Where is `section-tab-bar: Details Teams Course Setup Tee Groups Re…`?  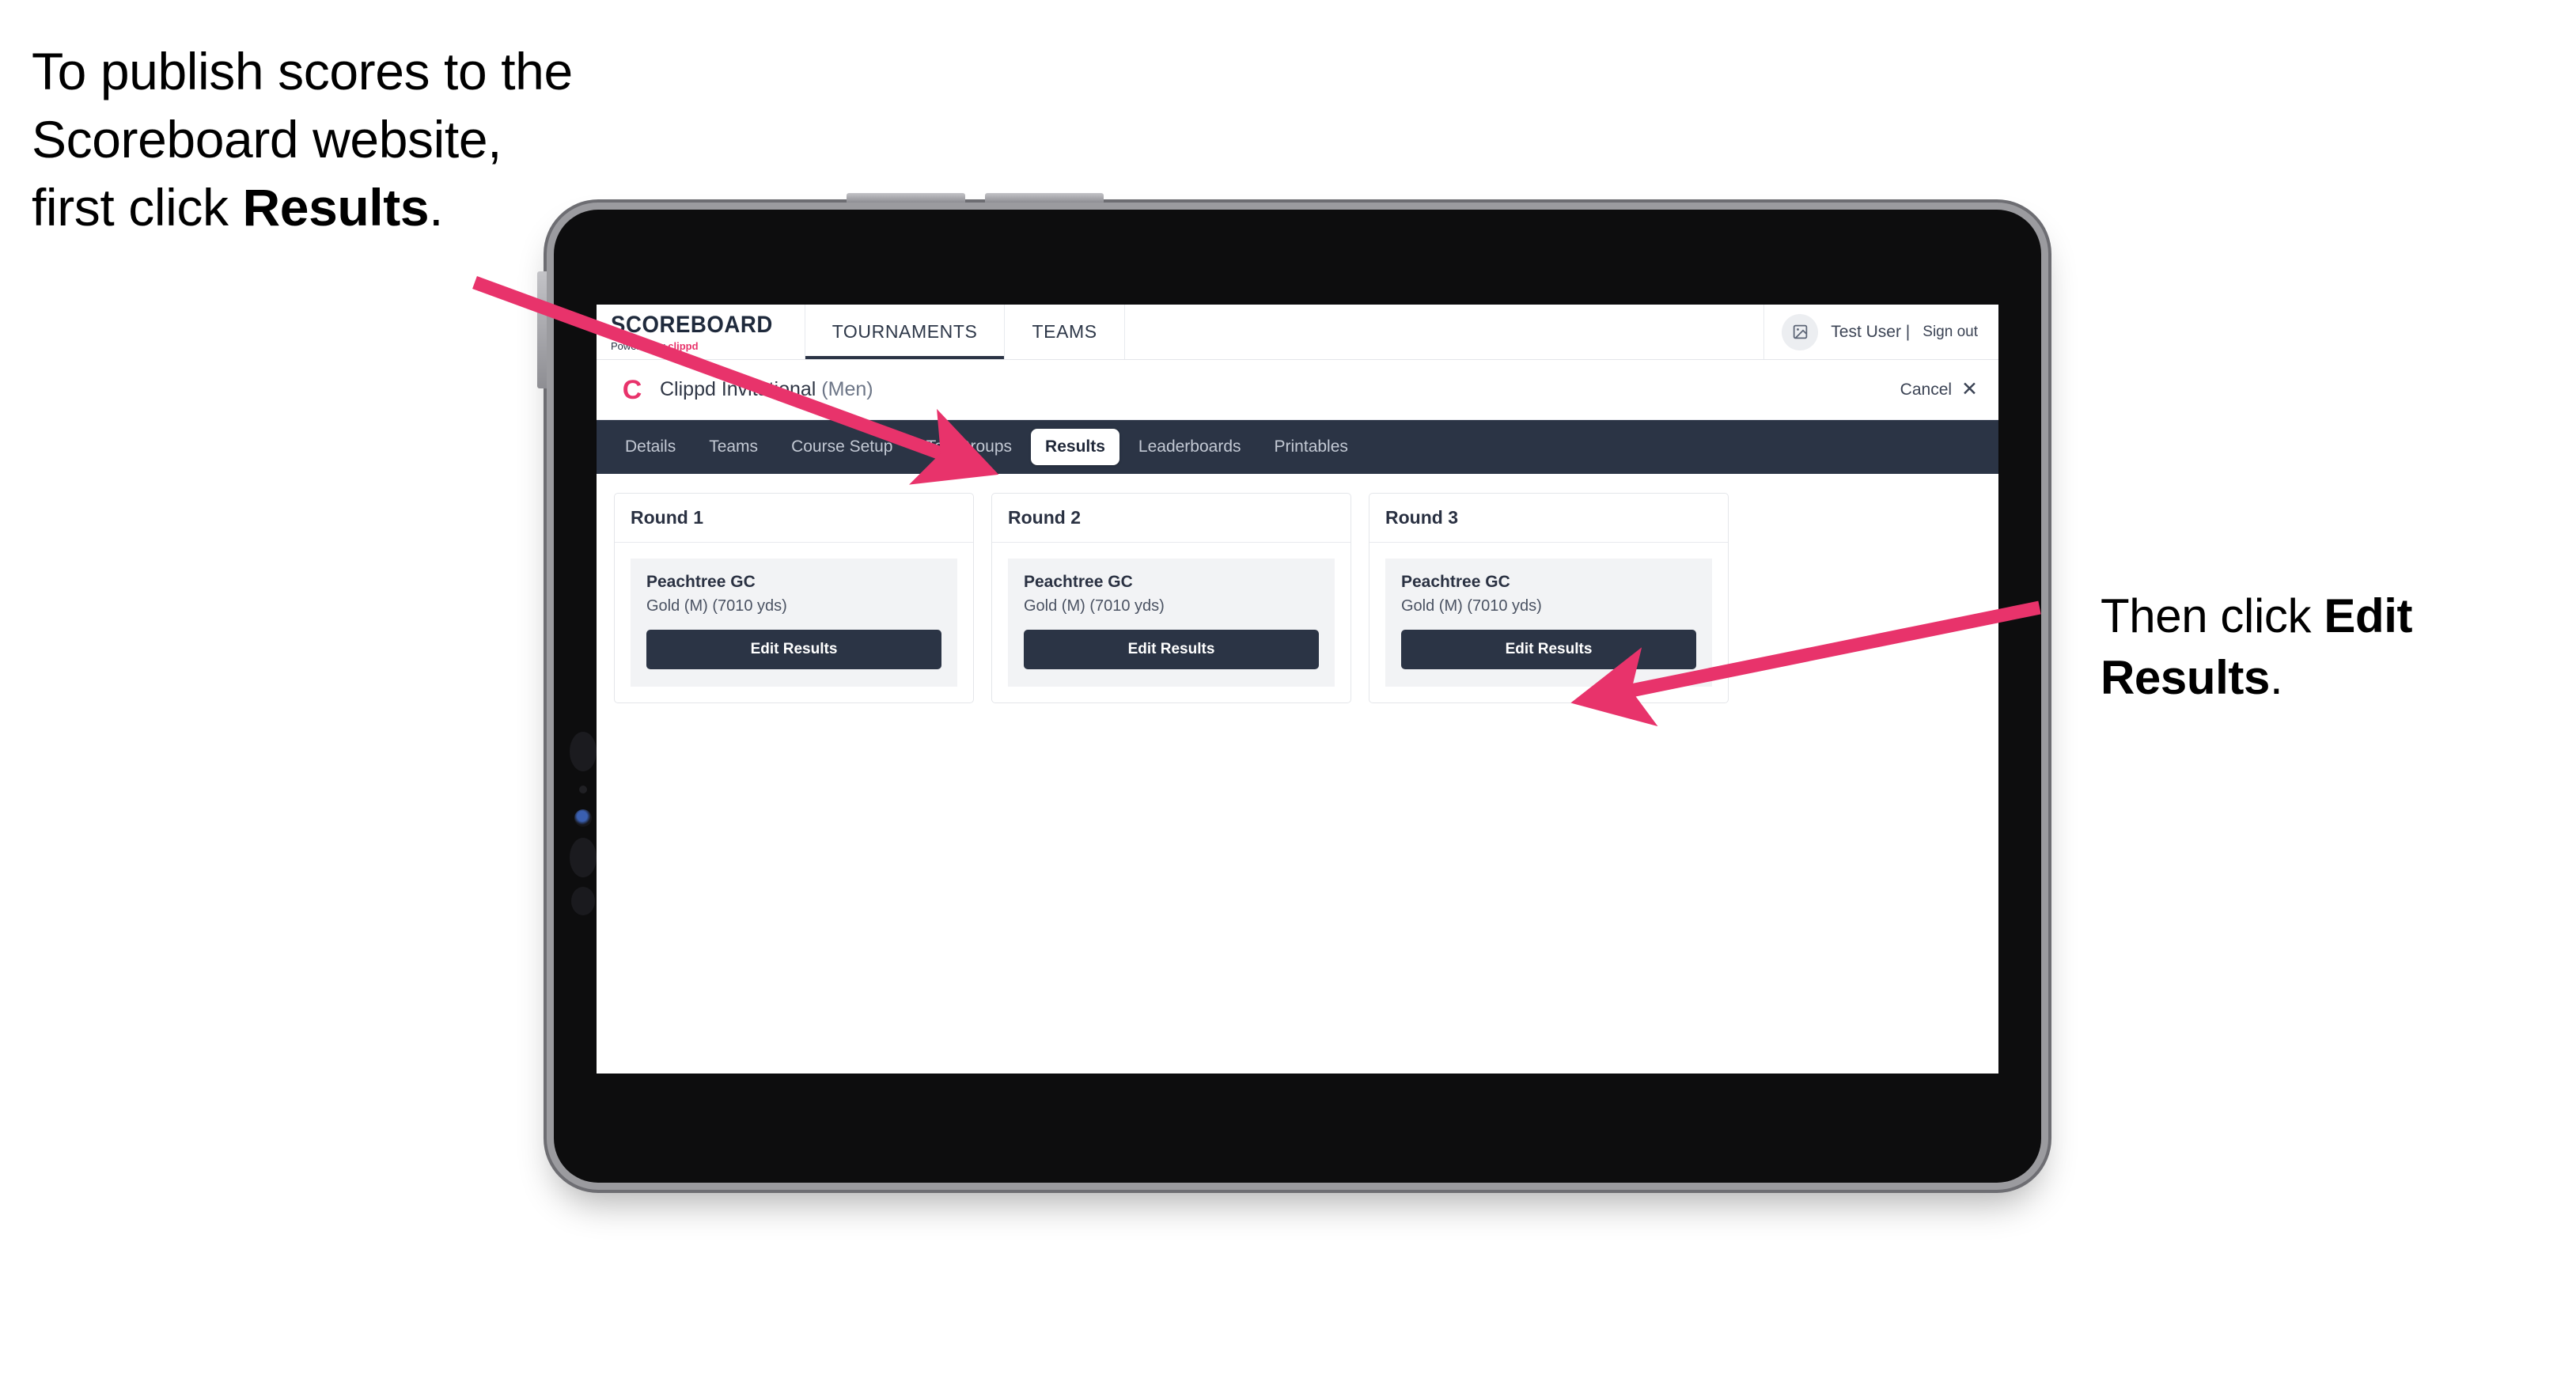
section-tab-bar: Details Teams Course Setup Tee Groups Re… is located at coordinates (1297, 447).